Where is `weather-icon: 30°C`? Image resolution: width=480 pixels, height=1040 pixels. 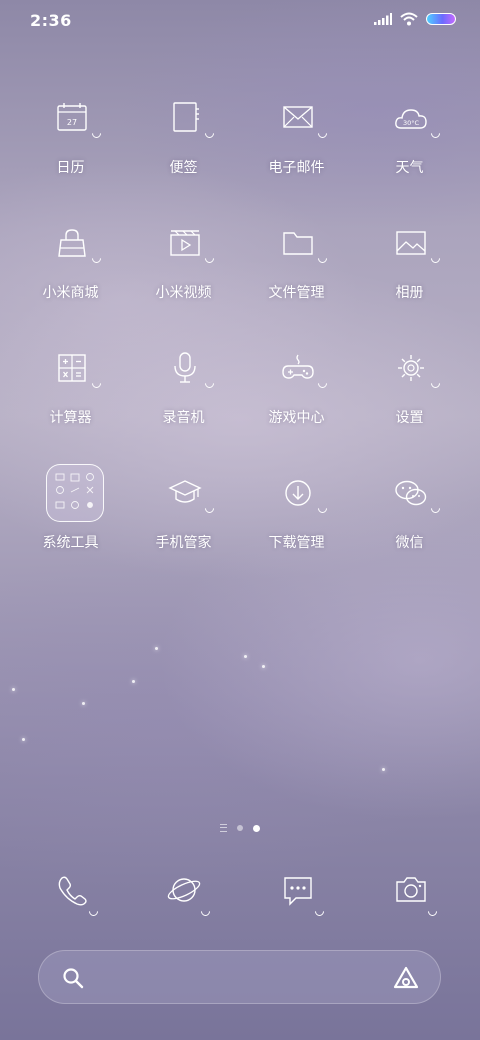
weather-icon: 30°C is located at coordinates (411, 119).